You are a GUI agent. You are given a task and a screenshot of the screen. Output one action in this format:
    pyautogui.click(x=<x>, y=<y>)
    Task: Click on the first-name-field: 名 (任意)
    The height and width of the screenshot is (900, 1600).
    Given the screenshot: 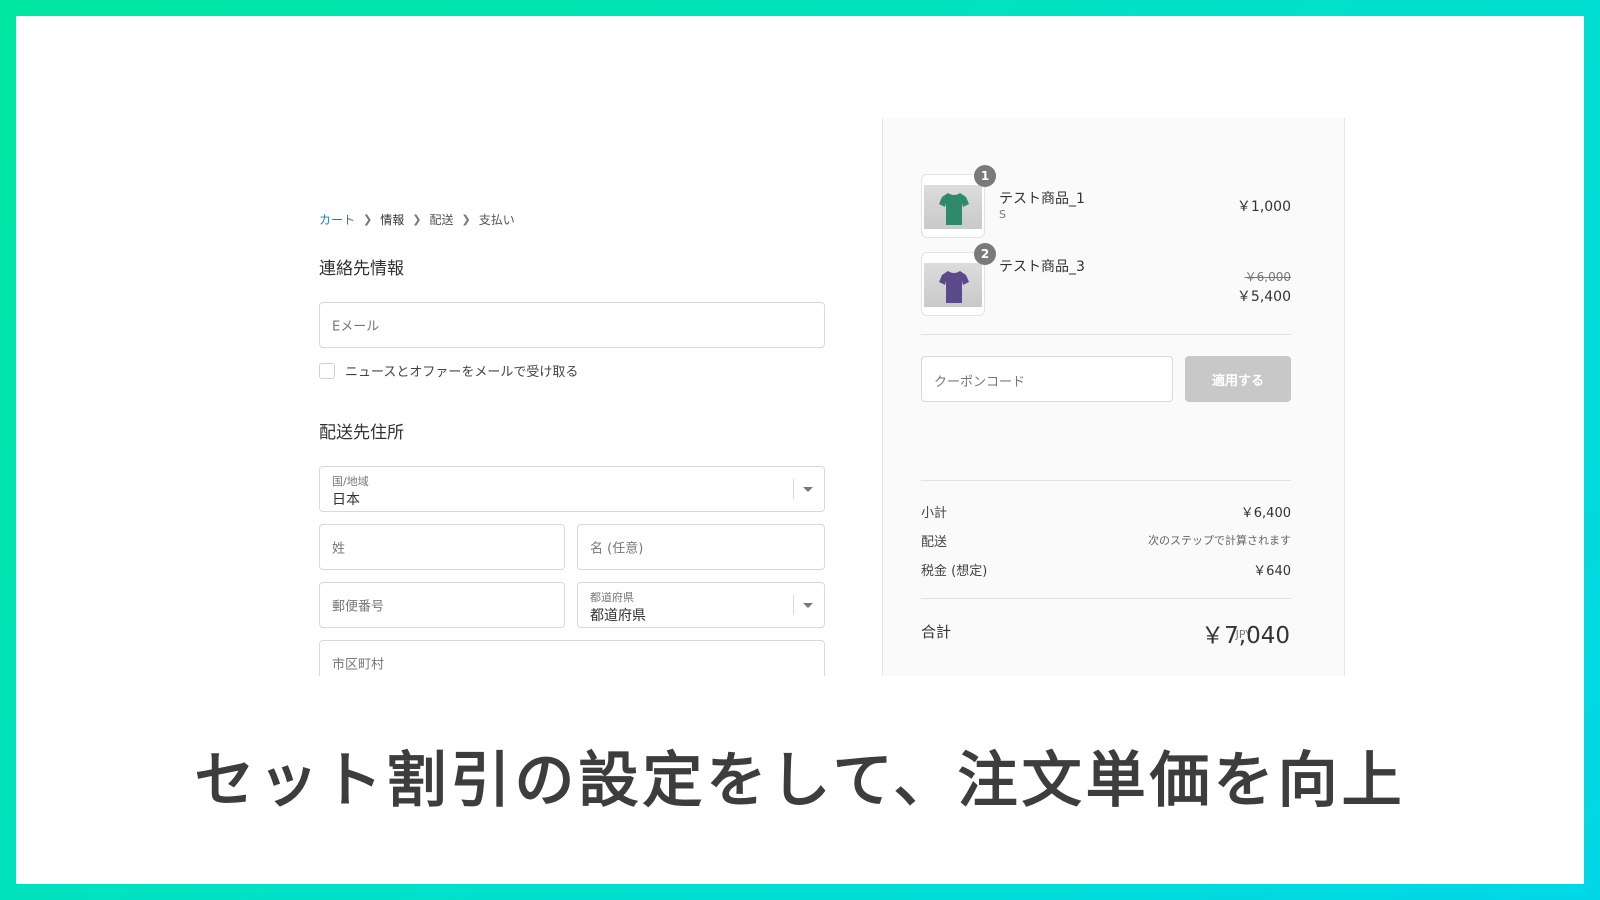 What is the action you would take?
    pyautogui.click(x=701, y=547)
    